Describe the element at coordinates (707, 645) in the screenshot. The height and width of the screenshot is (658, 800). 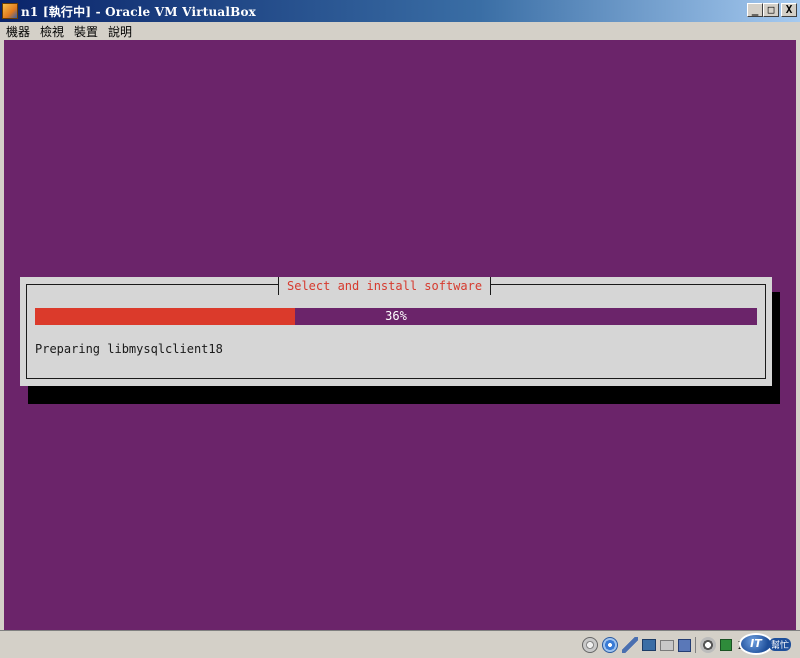
I see `mouse-capture-icon` at that location.